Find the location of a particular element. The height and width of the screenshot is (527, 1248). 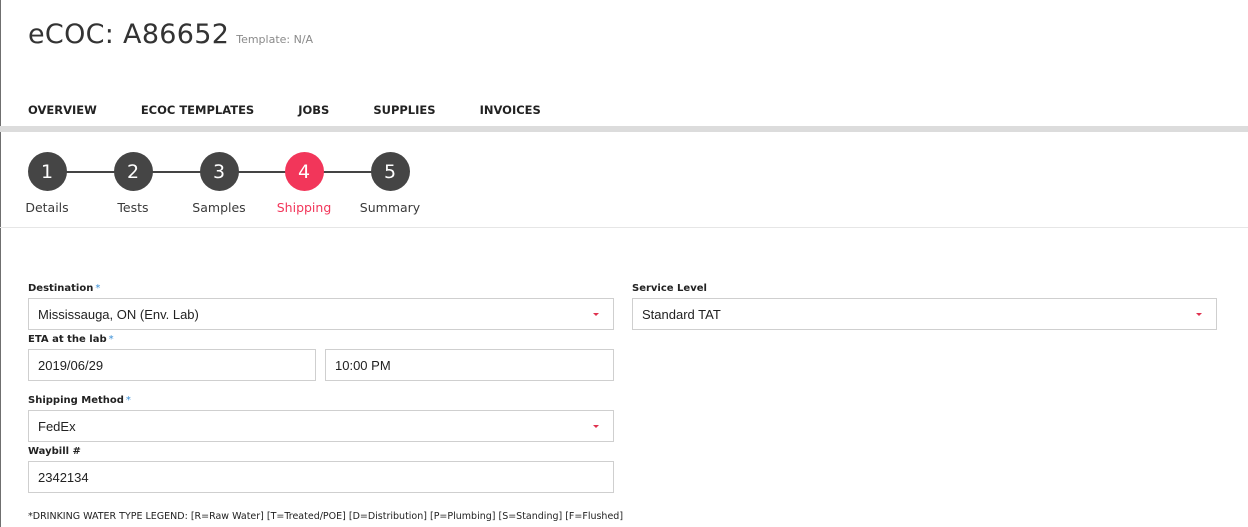

service-level-select: Standard TAT is located at coordinates (924, 314).